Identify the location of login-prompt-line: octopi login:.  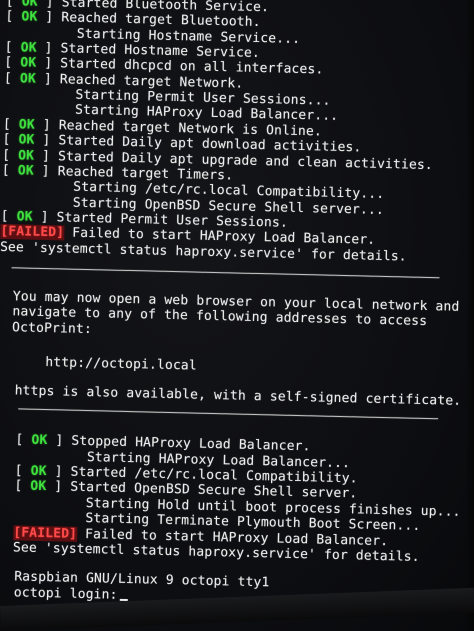
(71, 594).